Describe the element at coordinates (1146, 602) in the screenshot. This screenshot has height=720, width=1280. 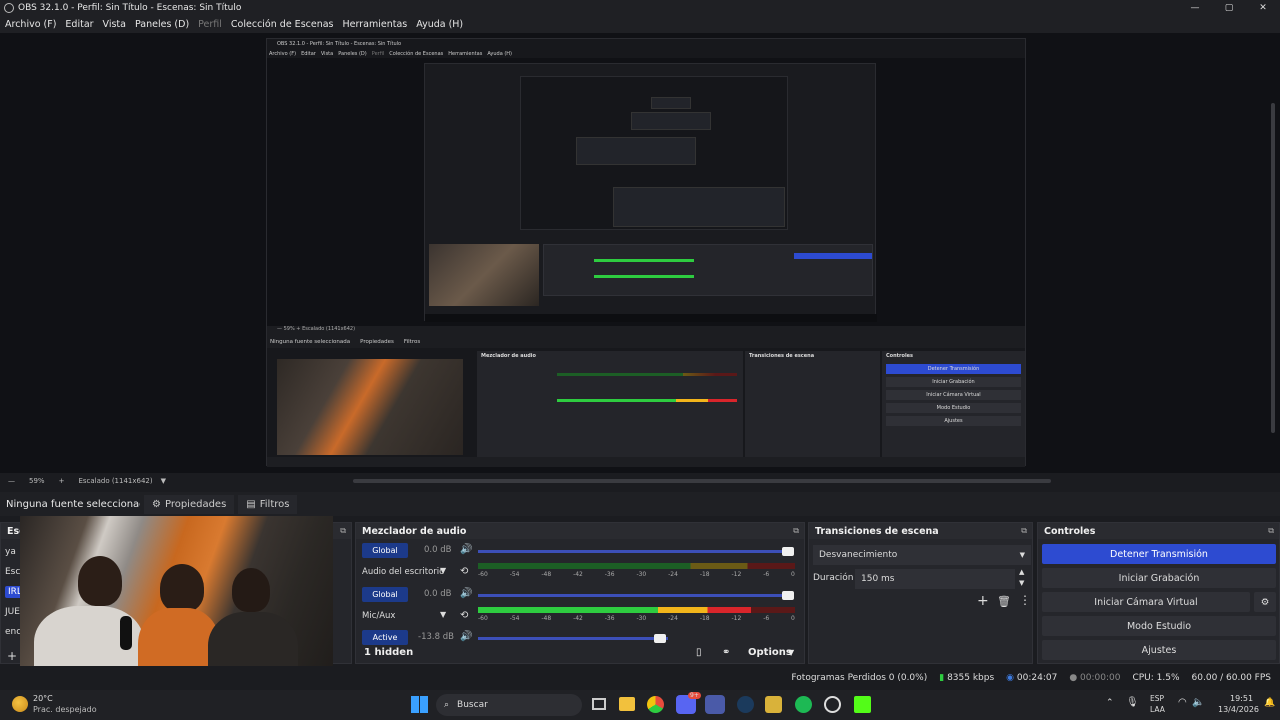
I see `start-virtual-camera-button: Iniciar Cámara Virtual` at that location.